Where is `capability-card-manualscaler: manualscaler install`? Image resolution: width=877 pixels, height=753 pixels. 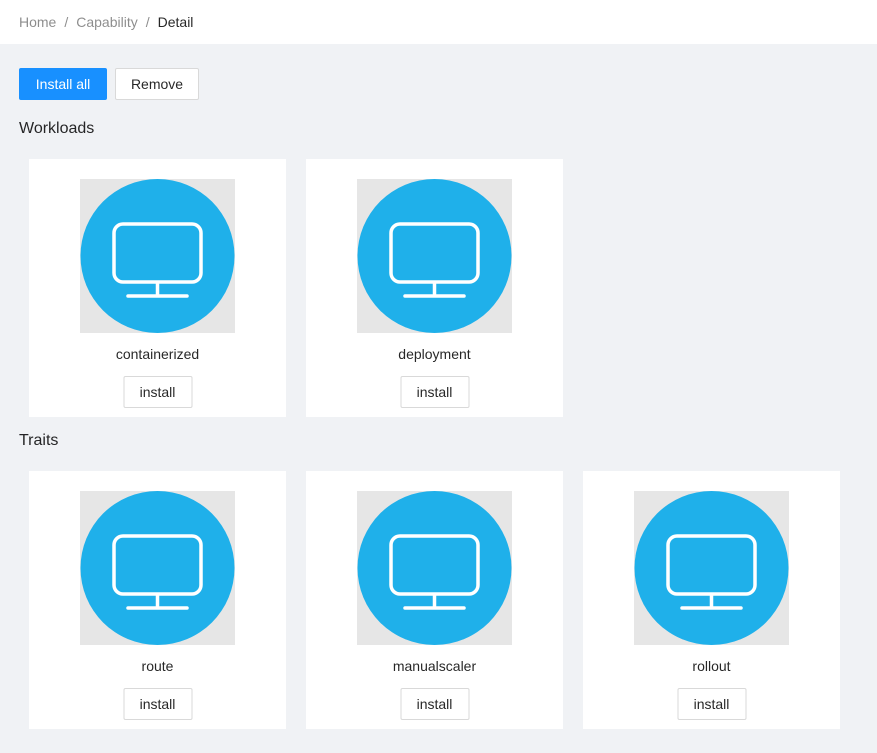
capability-card-manualscaler: manualscaler install is located at coordinates (434, 600).